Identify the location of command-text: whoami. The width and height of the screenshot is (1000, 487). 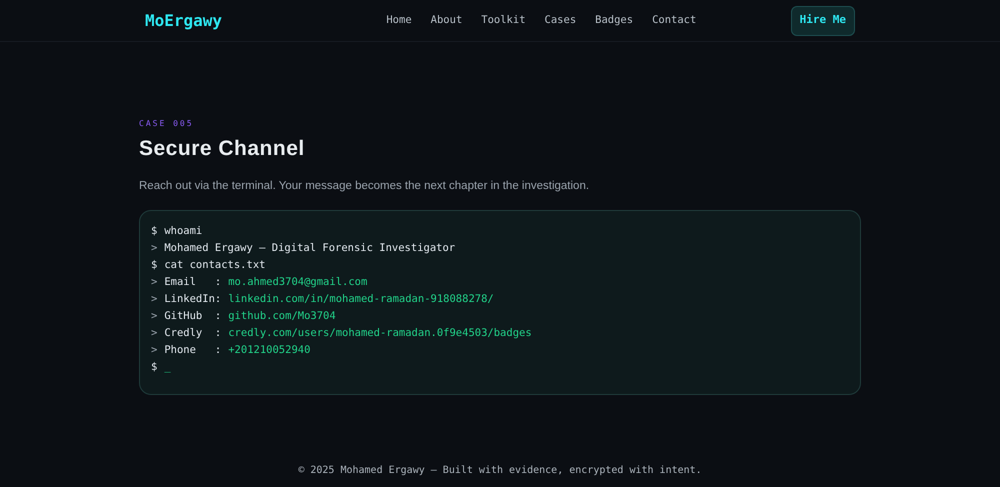
(183, 231).